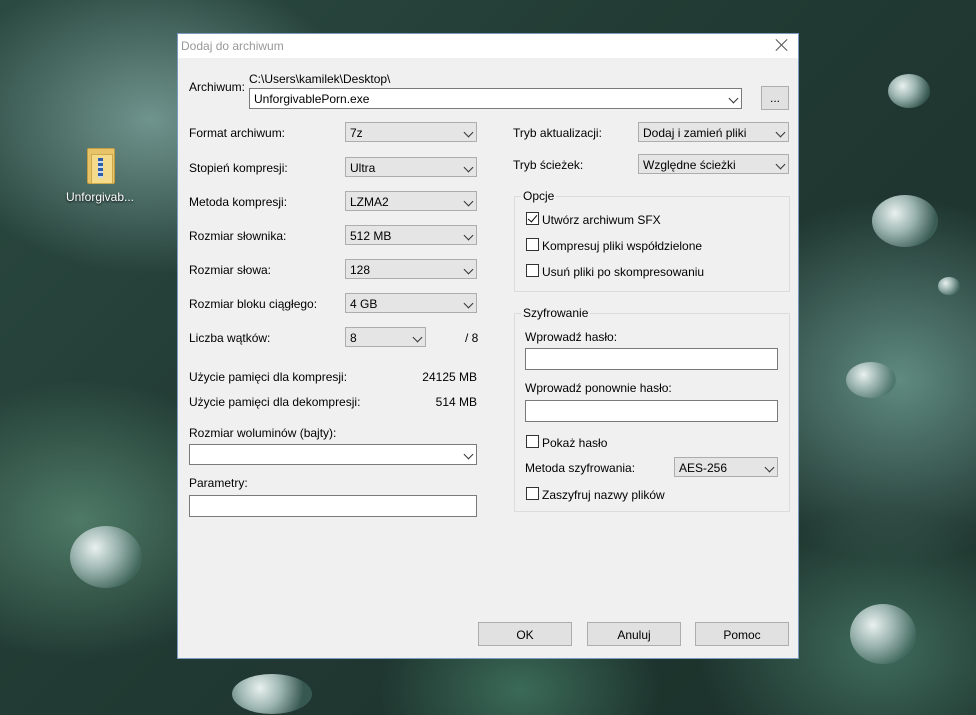  I want to click on show-password-label: Pokaż hasło, so click(575, 443).